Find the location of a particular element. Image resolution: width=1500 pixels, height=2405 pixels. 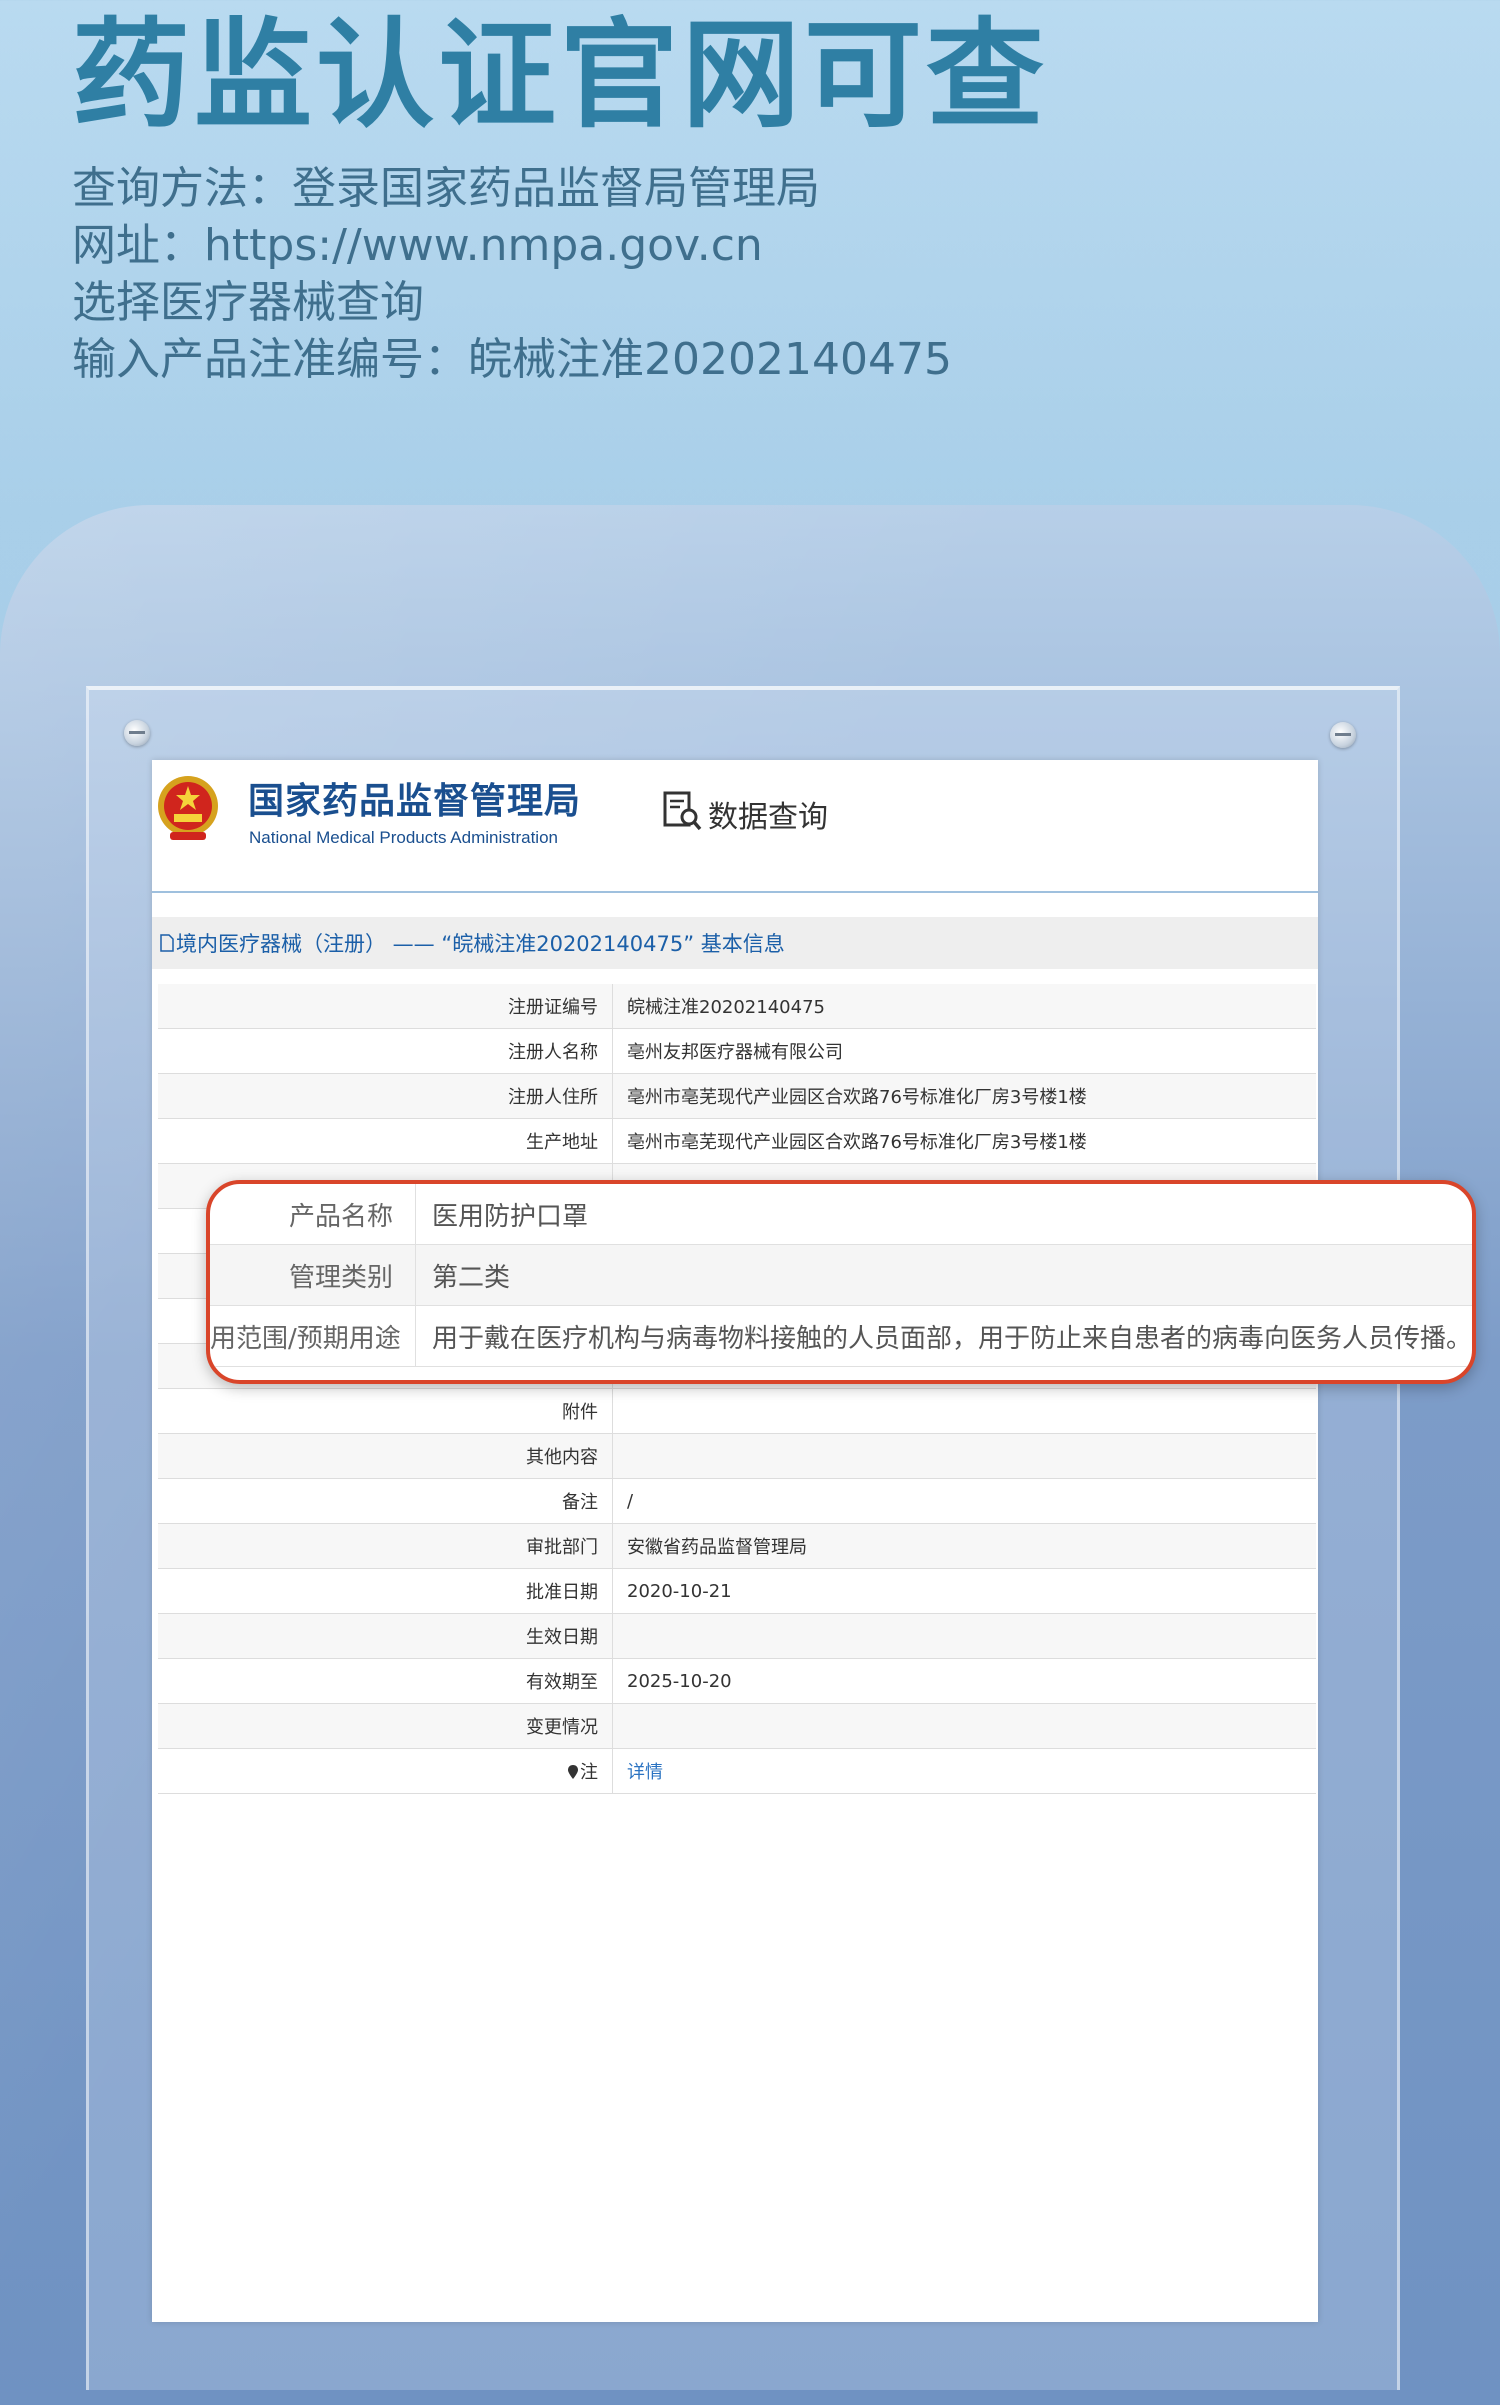

breadcrumb: 境内医疗器械（注册） —— “皖械注准20202140475” 基本信息 is located at coordinates (735, 943).